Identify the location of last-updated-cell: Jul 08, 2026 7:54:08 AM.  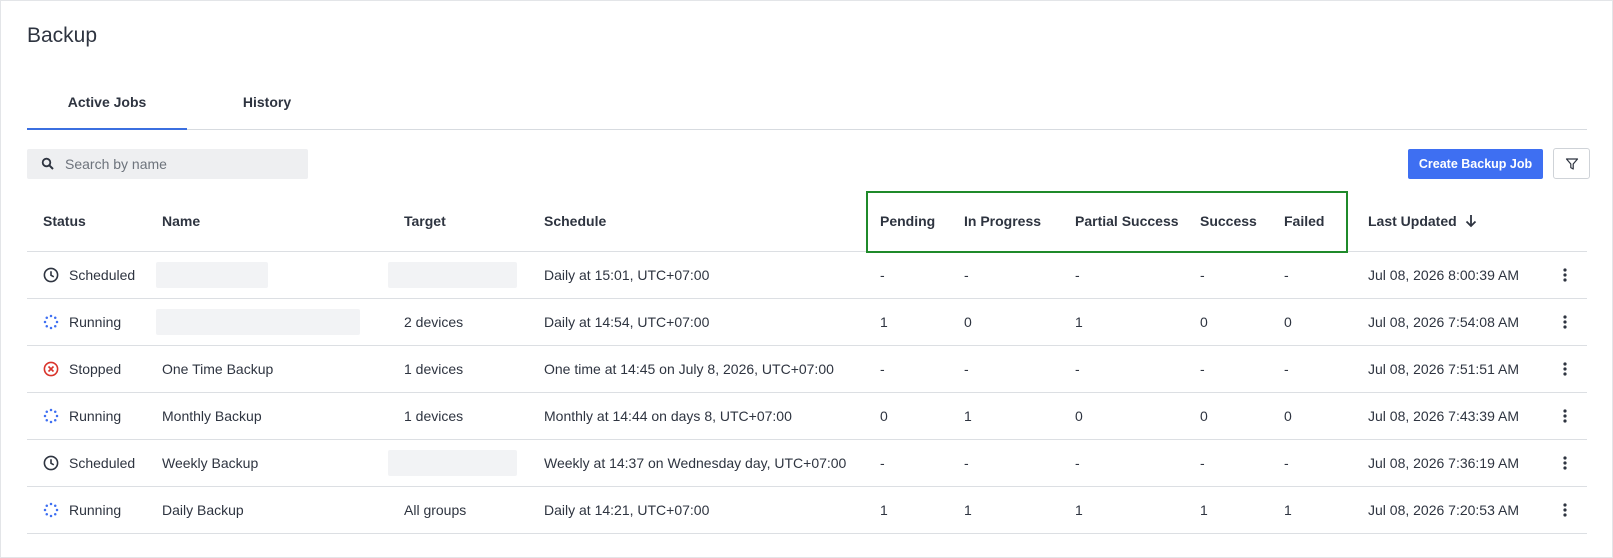
(1443, 322).